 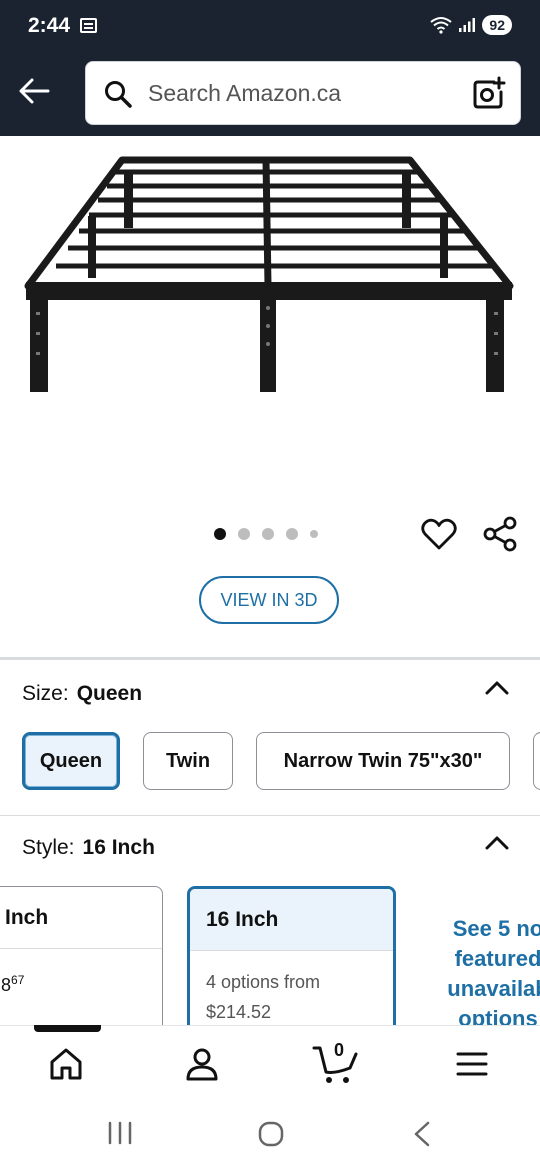 What do you see at coordinates (270, 27) in the screenshot?
I see `status-bar: 2:44 92` at bounding box center [270, 27].